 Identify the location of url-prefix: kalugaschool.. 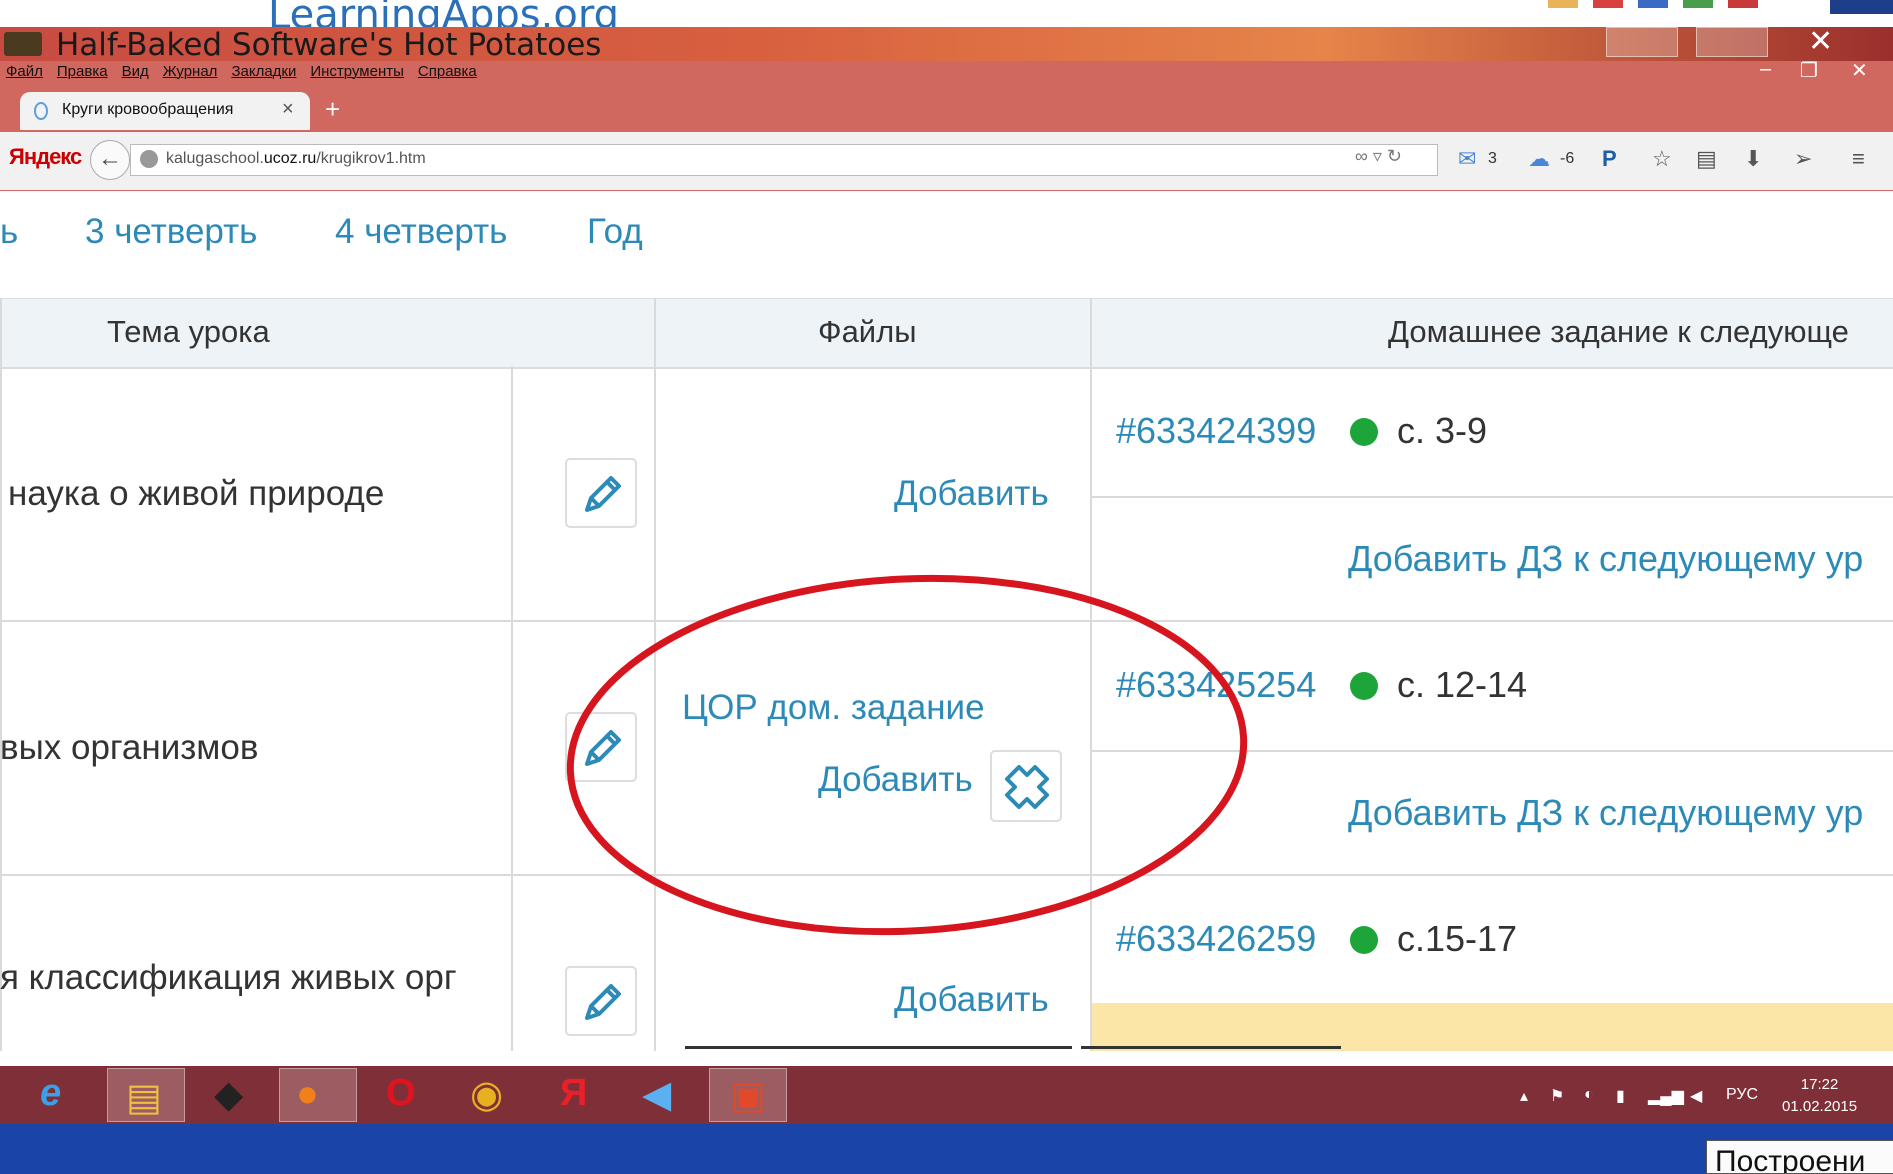
(215, 158).